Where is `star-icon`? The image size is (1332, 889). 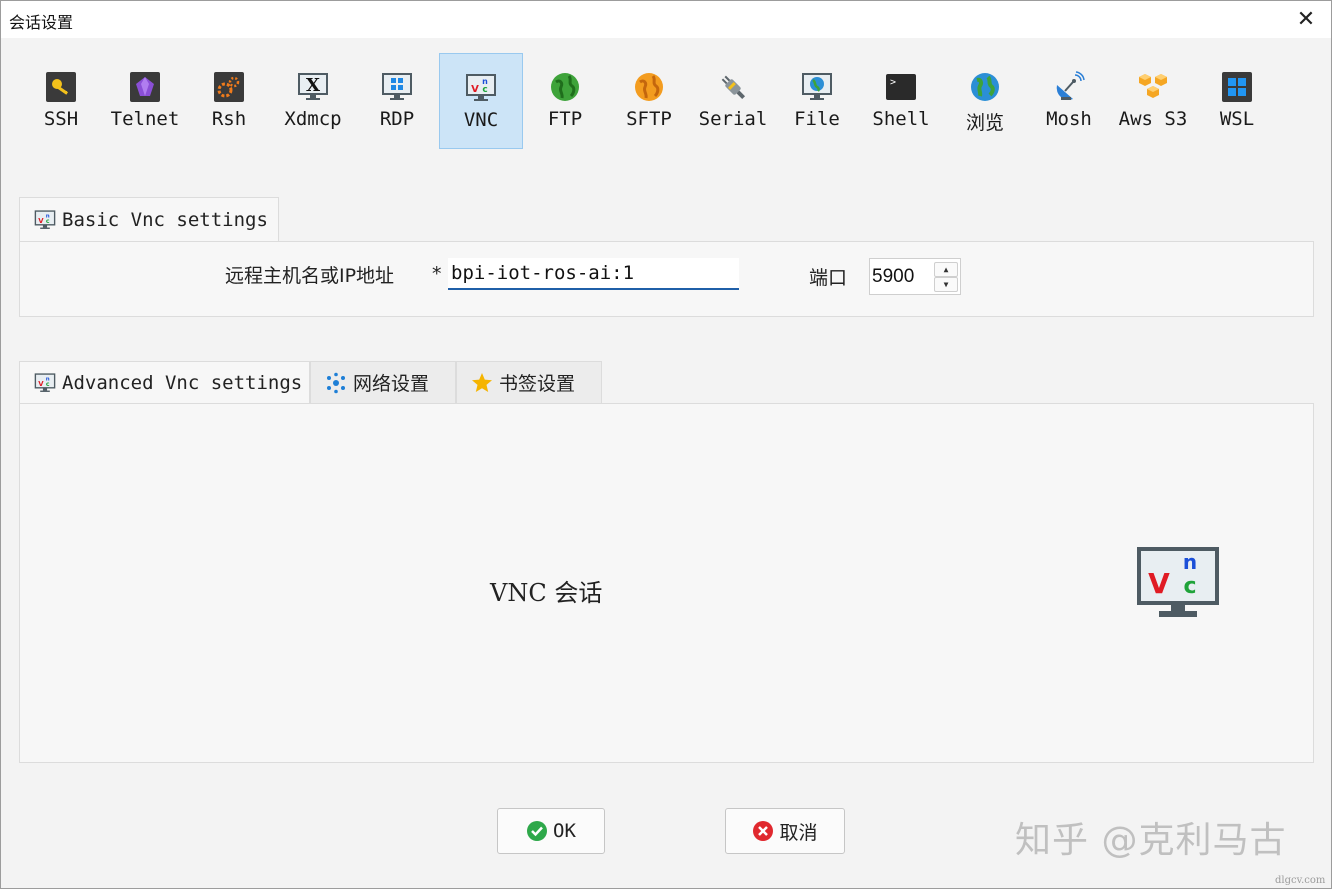
star-icon is located at coordinates (482, 383).